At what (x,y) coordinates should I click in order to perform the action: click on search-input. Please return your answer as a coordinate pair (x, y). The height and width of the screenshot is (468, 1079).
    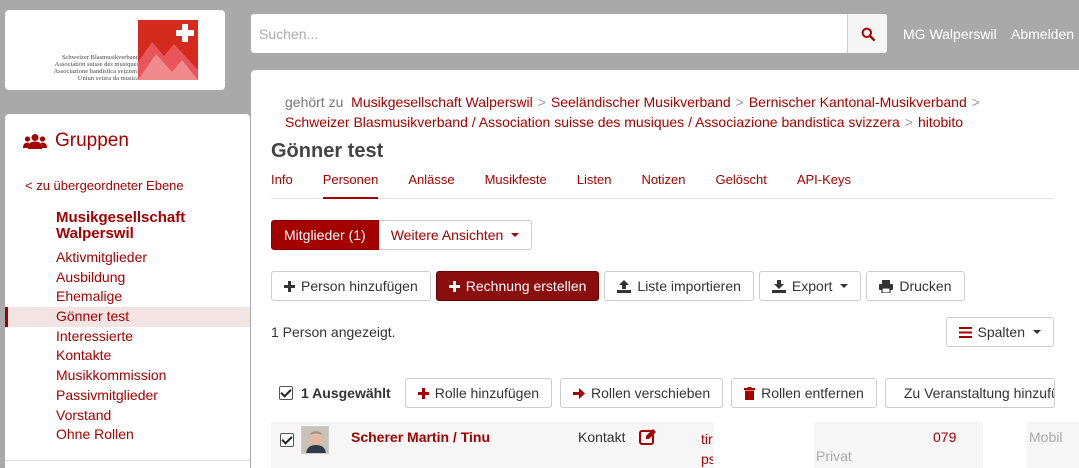
    Looking at the image, I should click on (549, 33).